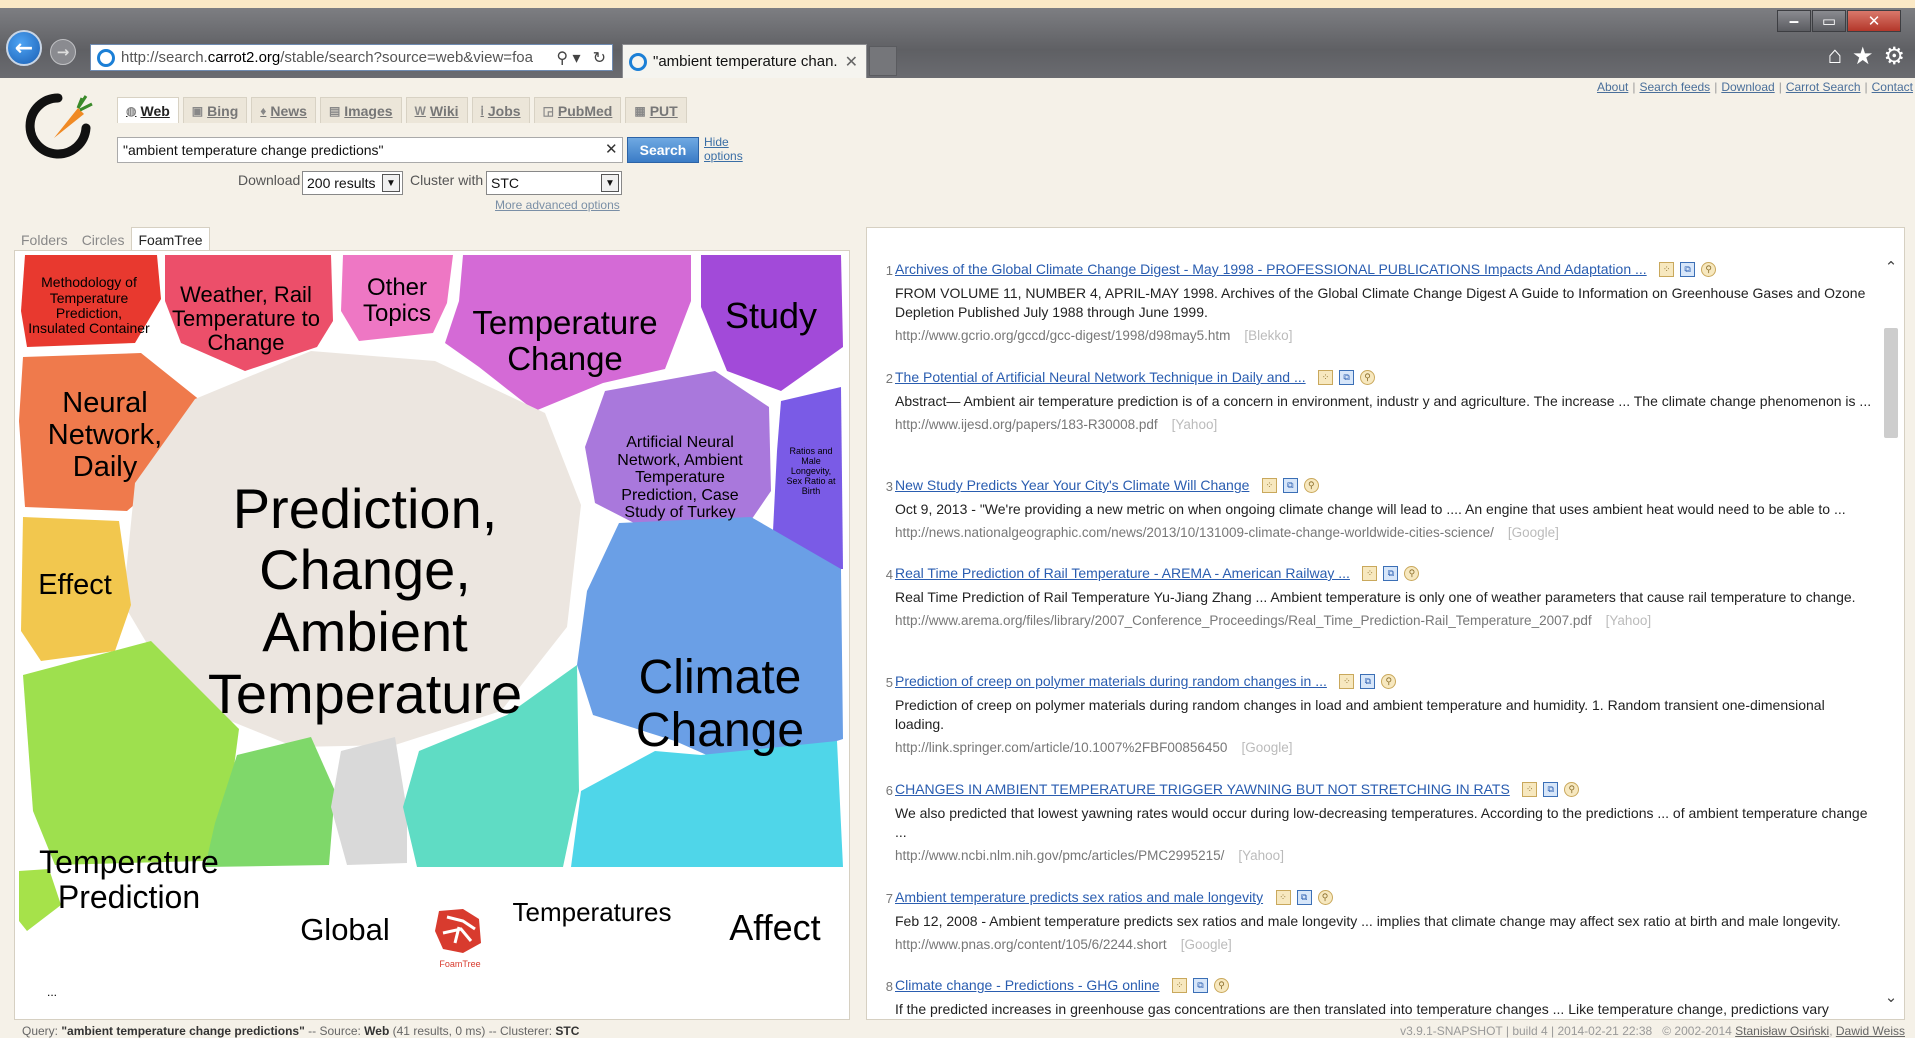  Describe the element at coordinates (1823, 87) in the screenshot. I see `carrot-search-link: Carrot Search` at that location.